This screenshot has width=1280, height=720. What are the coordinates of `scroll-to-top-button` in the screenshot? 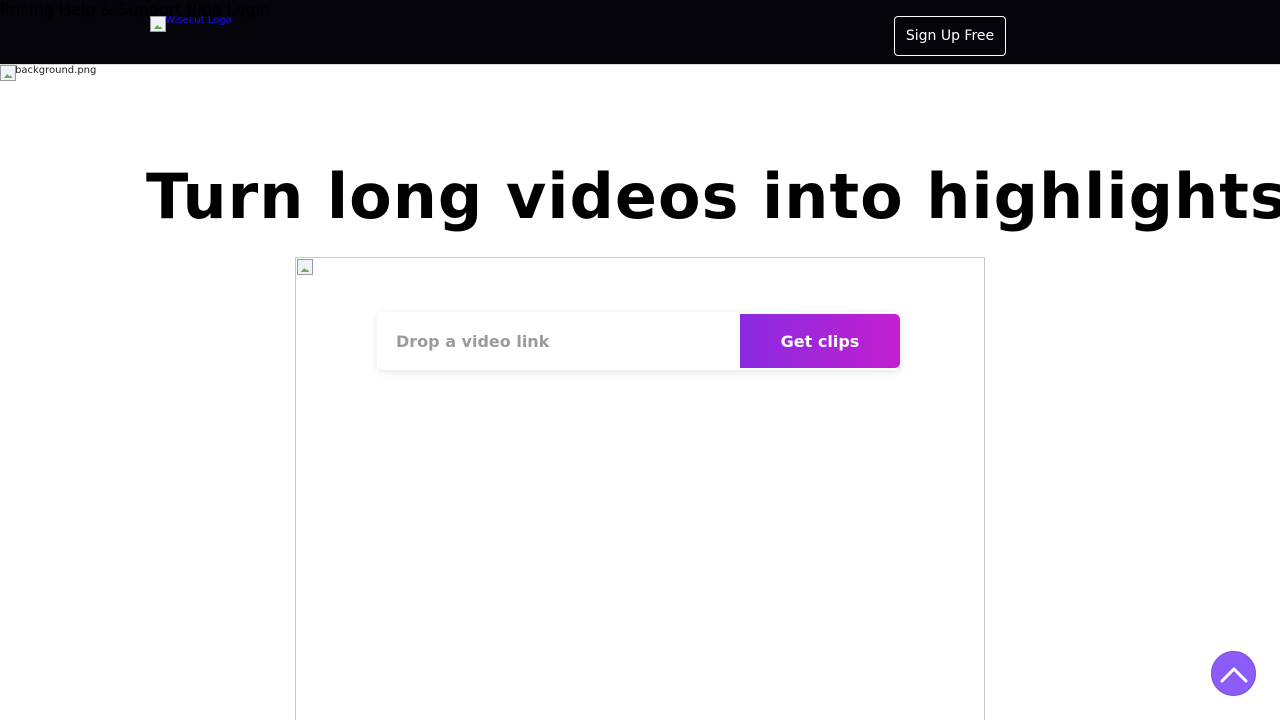 It's located at (1233, 673).